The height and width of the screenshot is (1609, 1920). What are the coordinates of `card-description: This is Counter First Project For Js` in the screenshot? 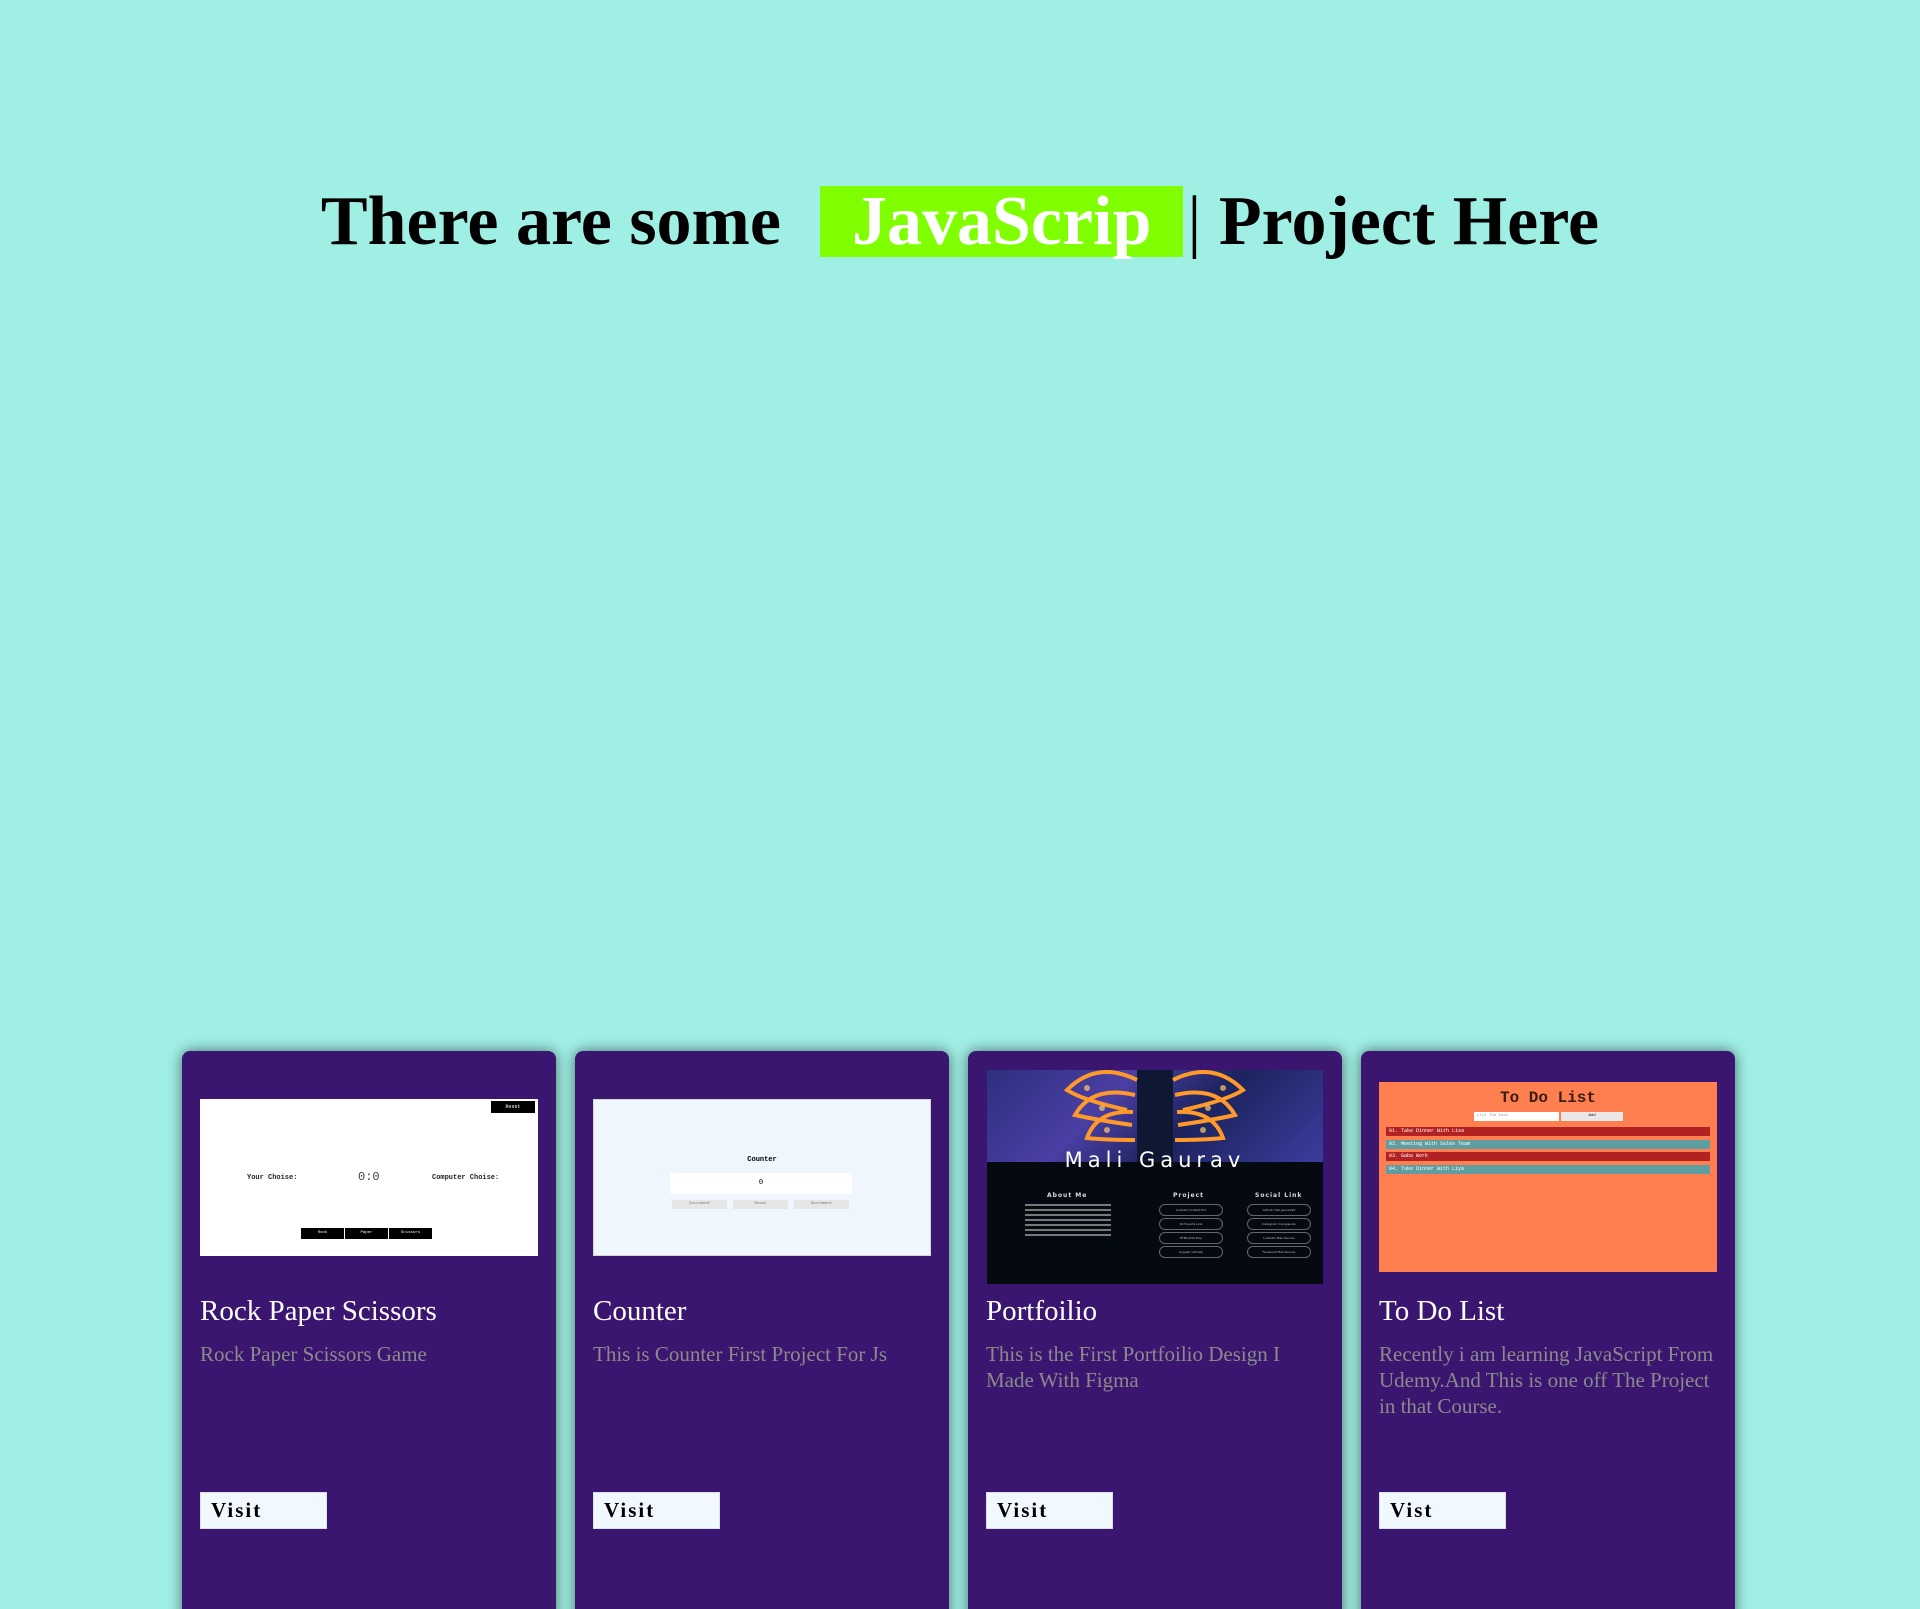 It's located at (740, 1354).